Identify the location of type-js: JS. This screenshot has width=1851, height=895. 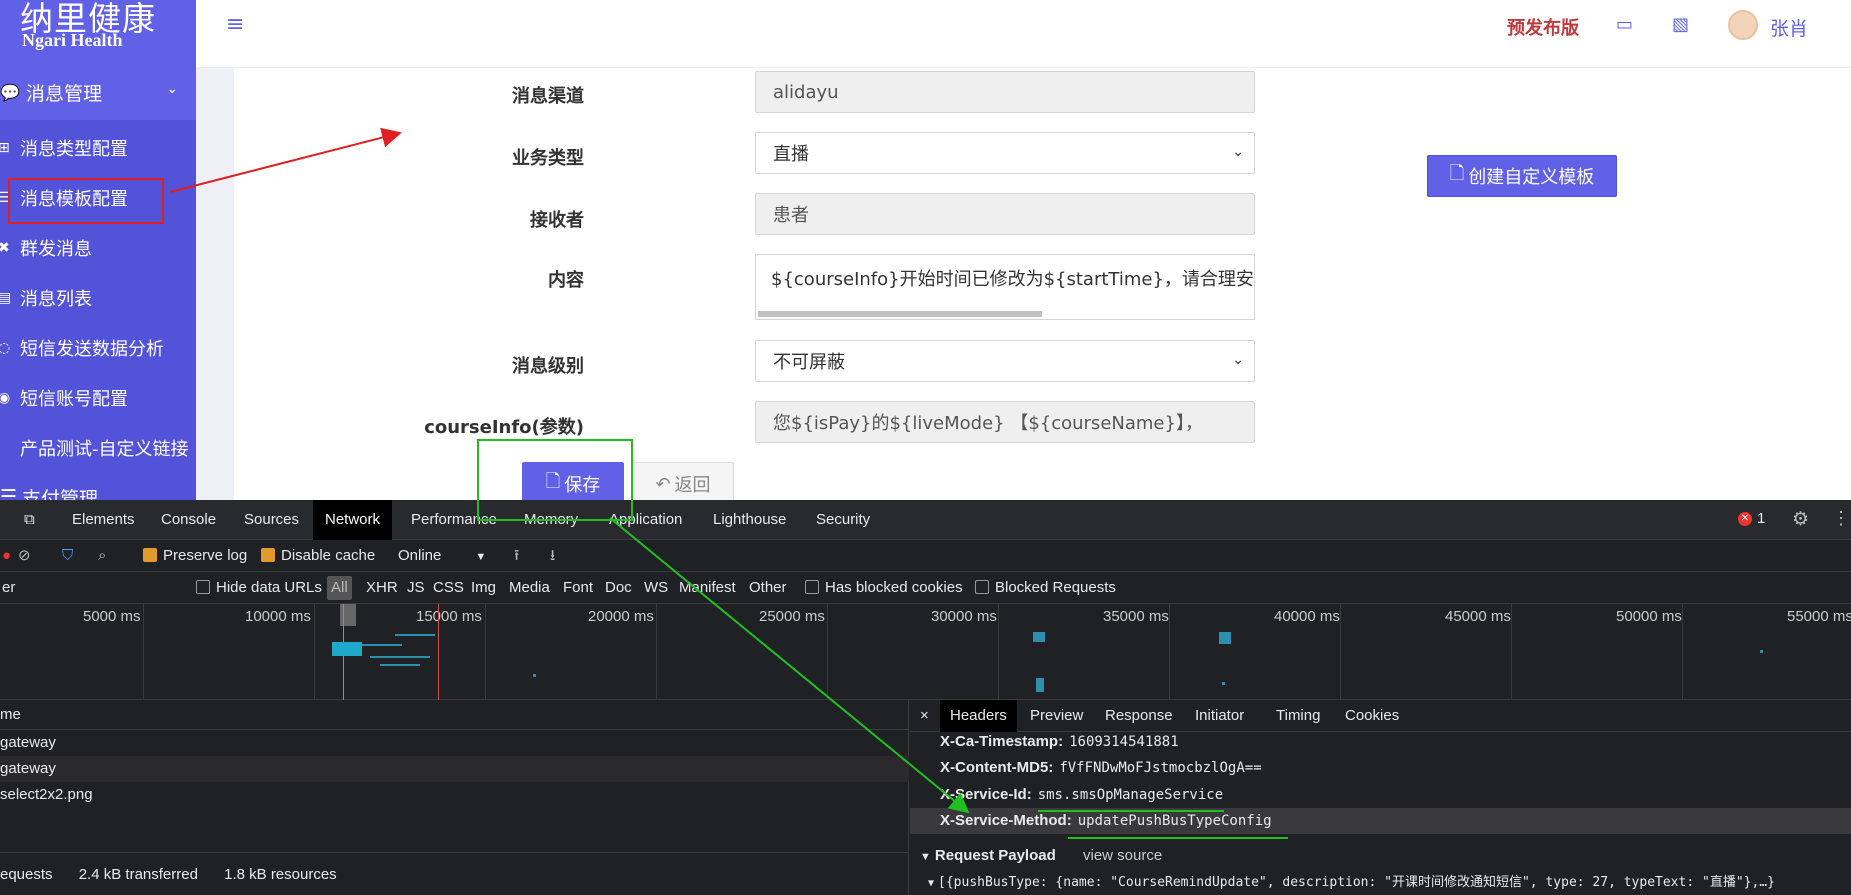
(416, 588).